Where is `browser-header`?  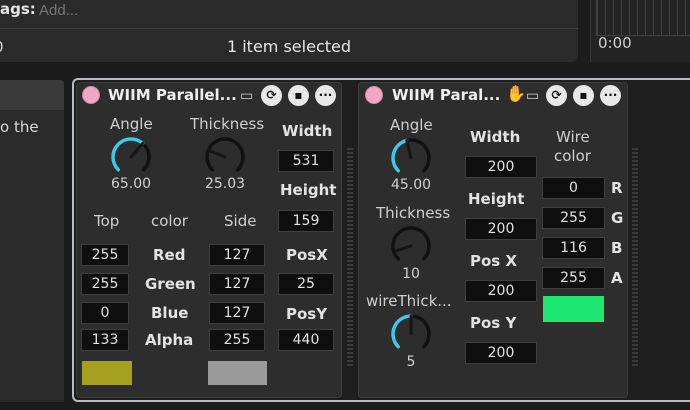
browser-header is located at coordinates (32, 95).